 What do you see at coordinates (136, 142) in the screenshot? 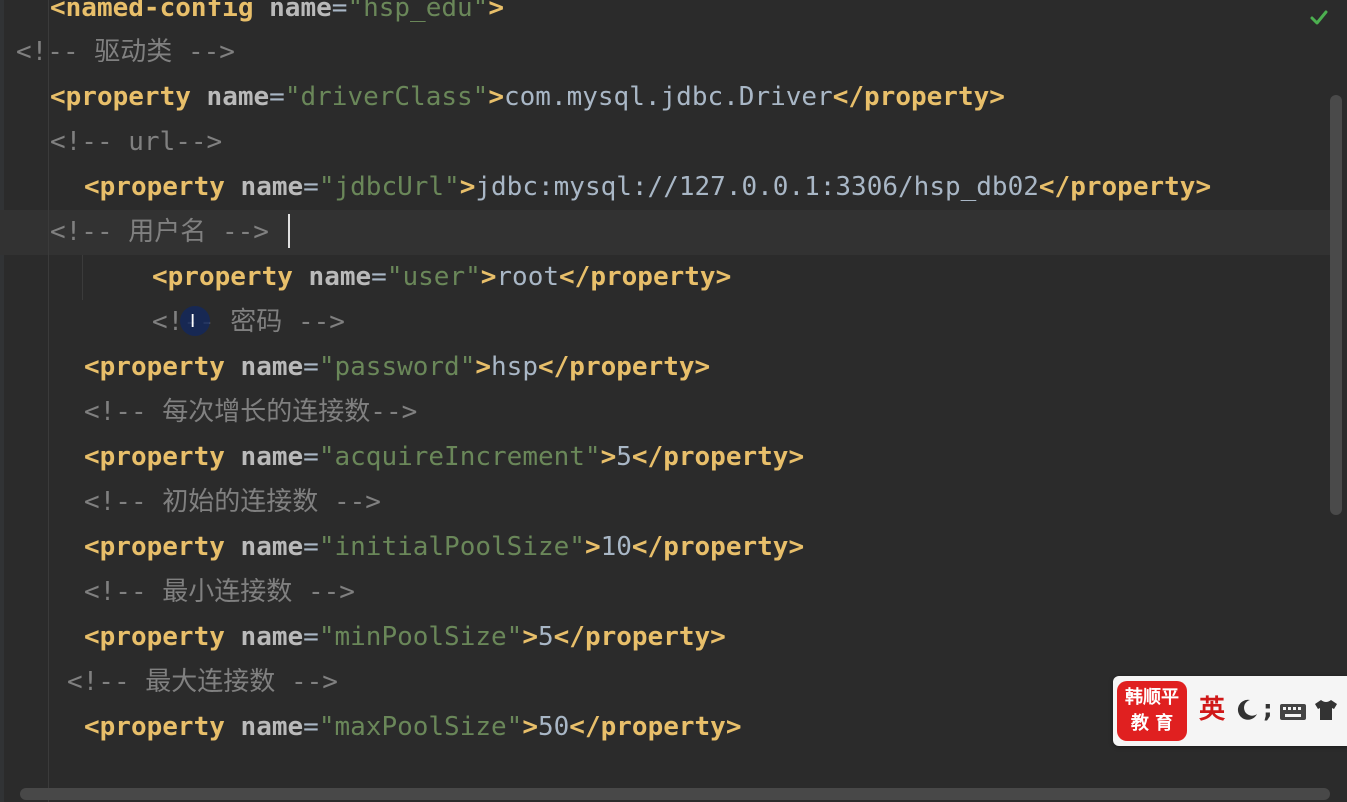
I see `code-line: <!-- url-->` at bounding box center [136, 142].